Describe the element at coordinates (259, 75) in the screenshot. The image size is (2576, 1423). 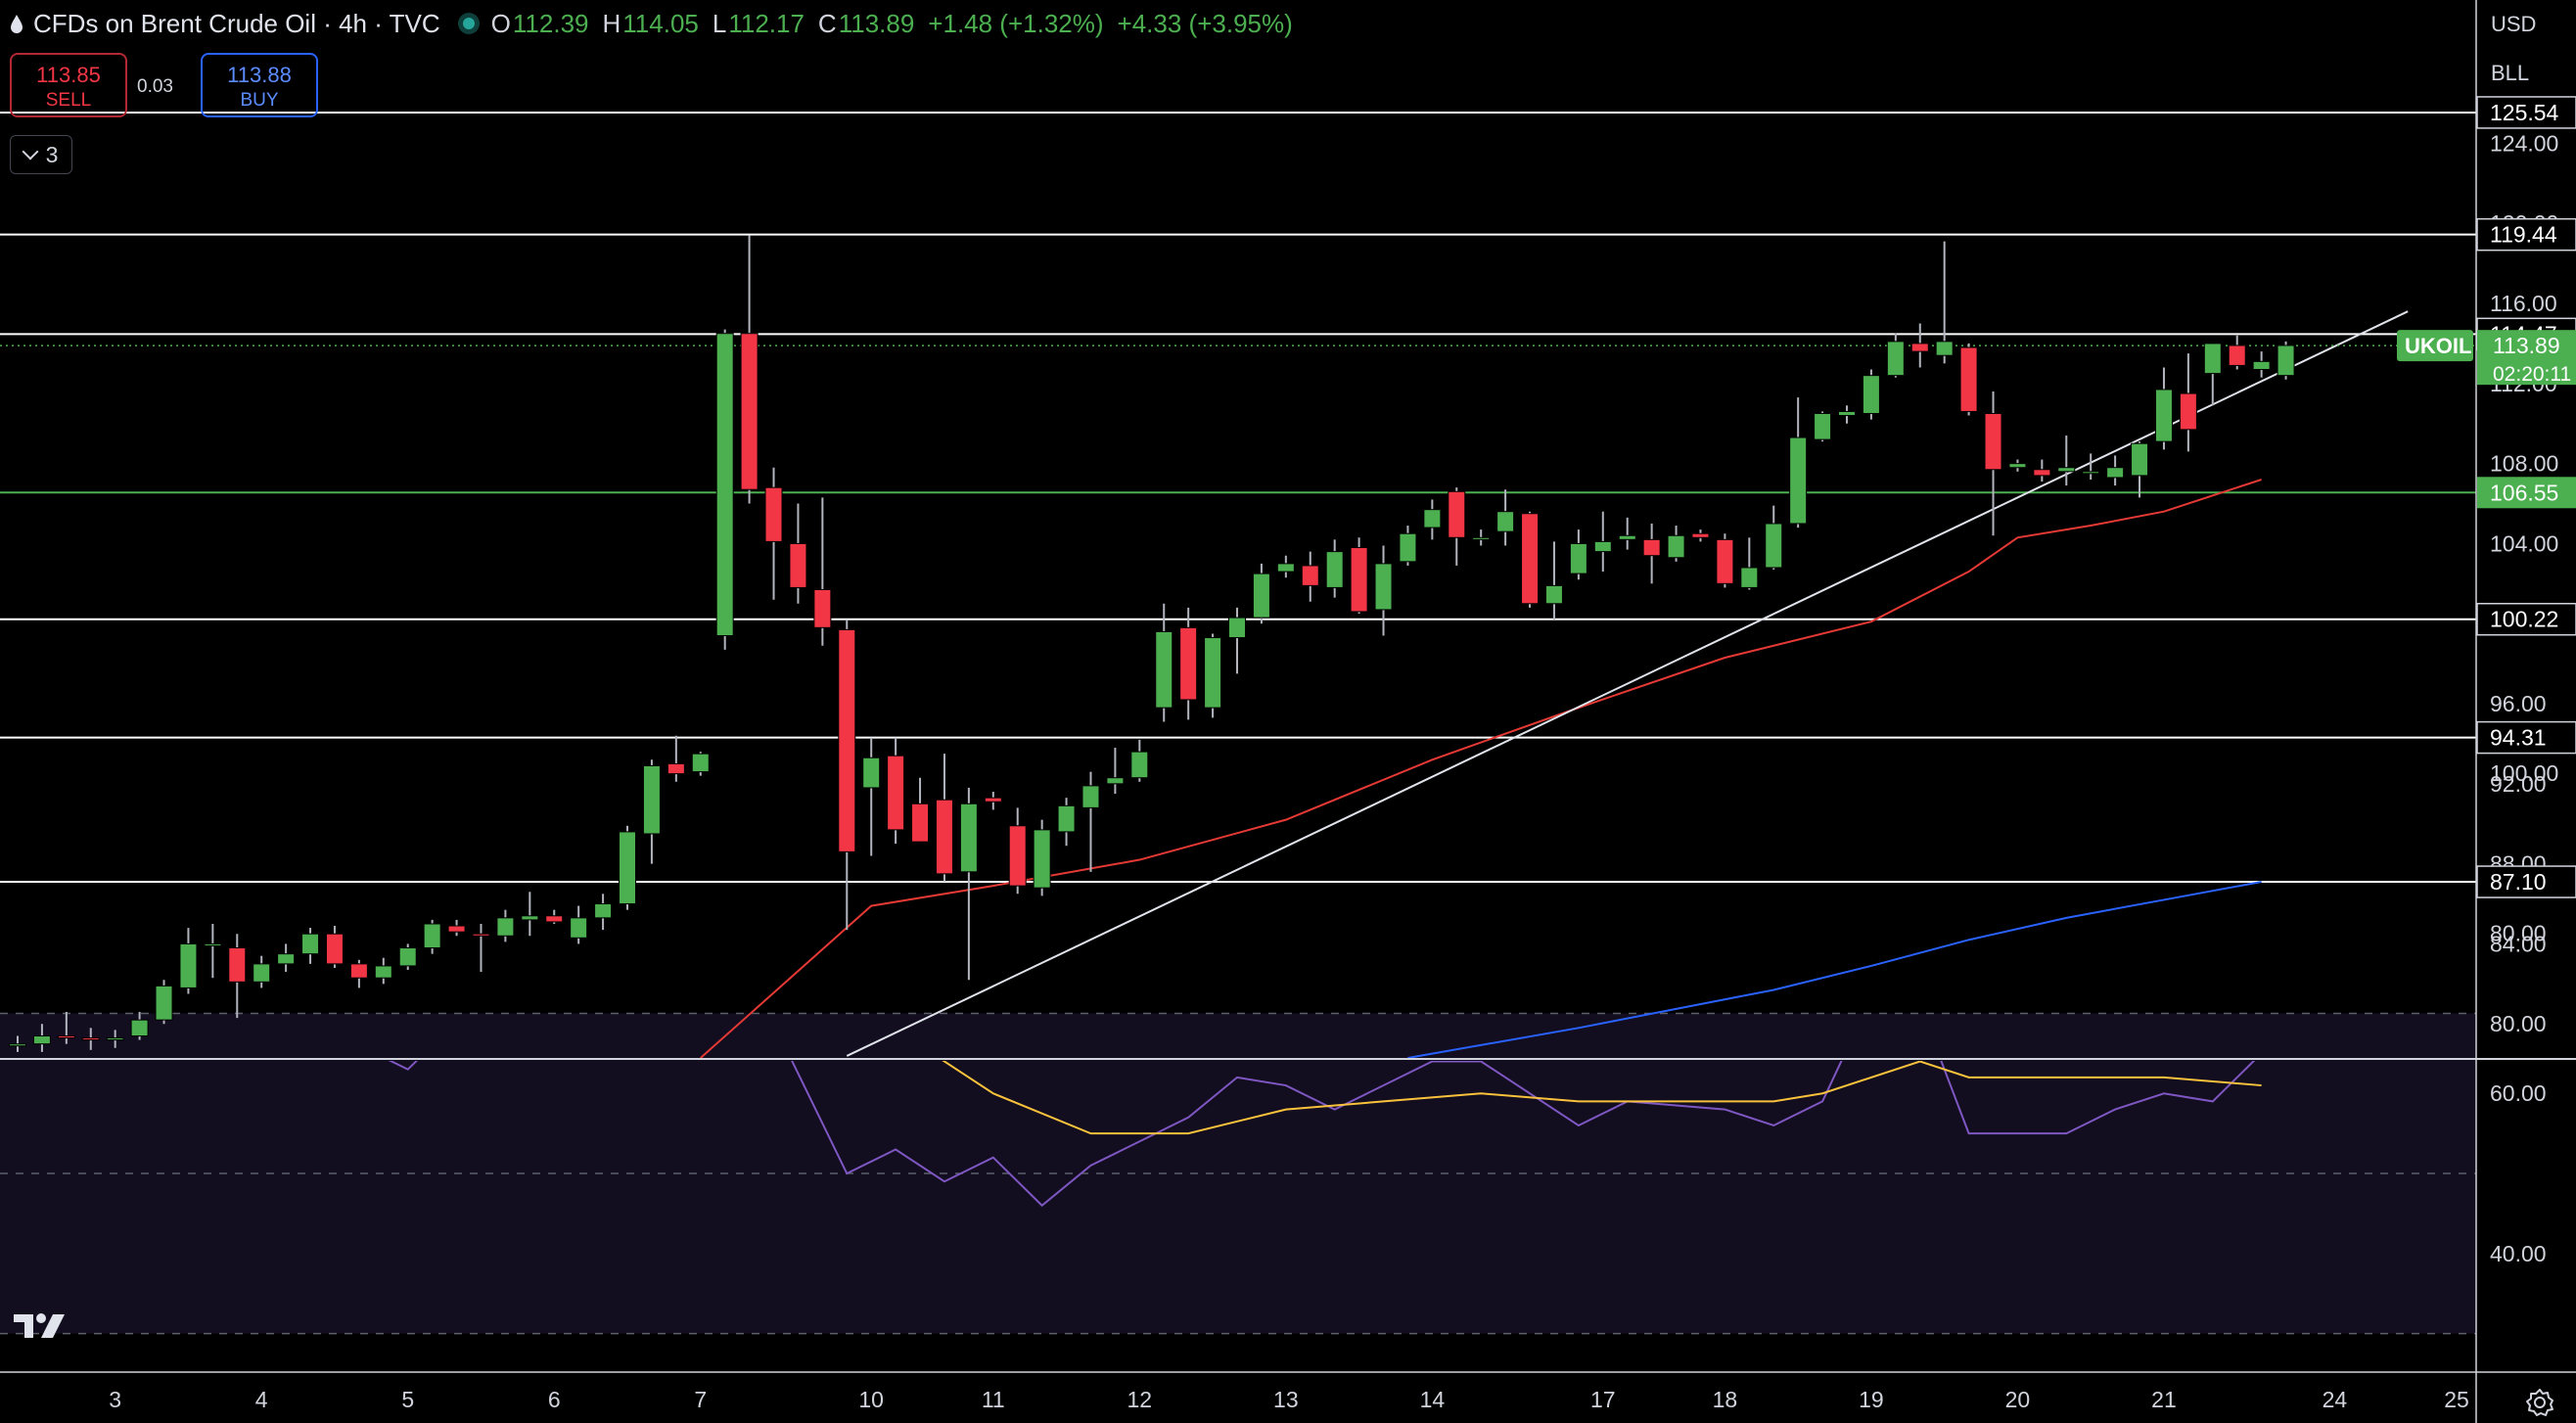
I see `buy-price: 113.88` at that location.